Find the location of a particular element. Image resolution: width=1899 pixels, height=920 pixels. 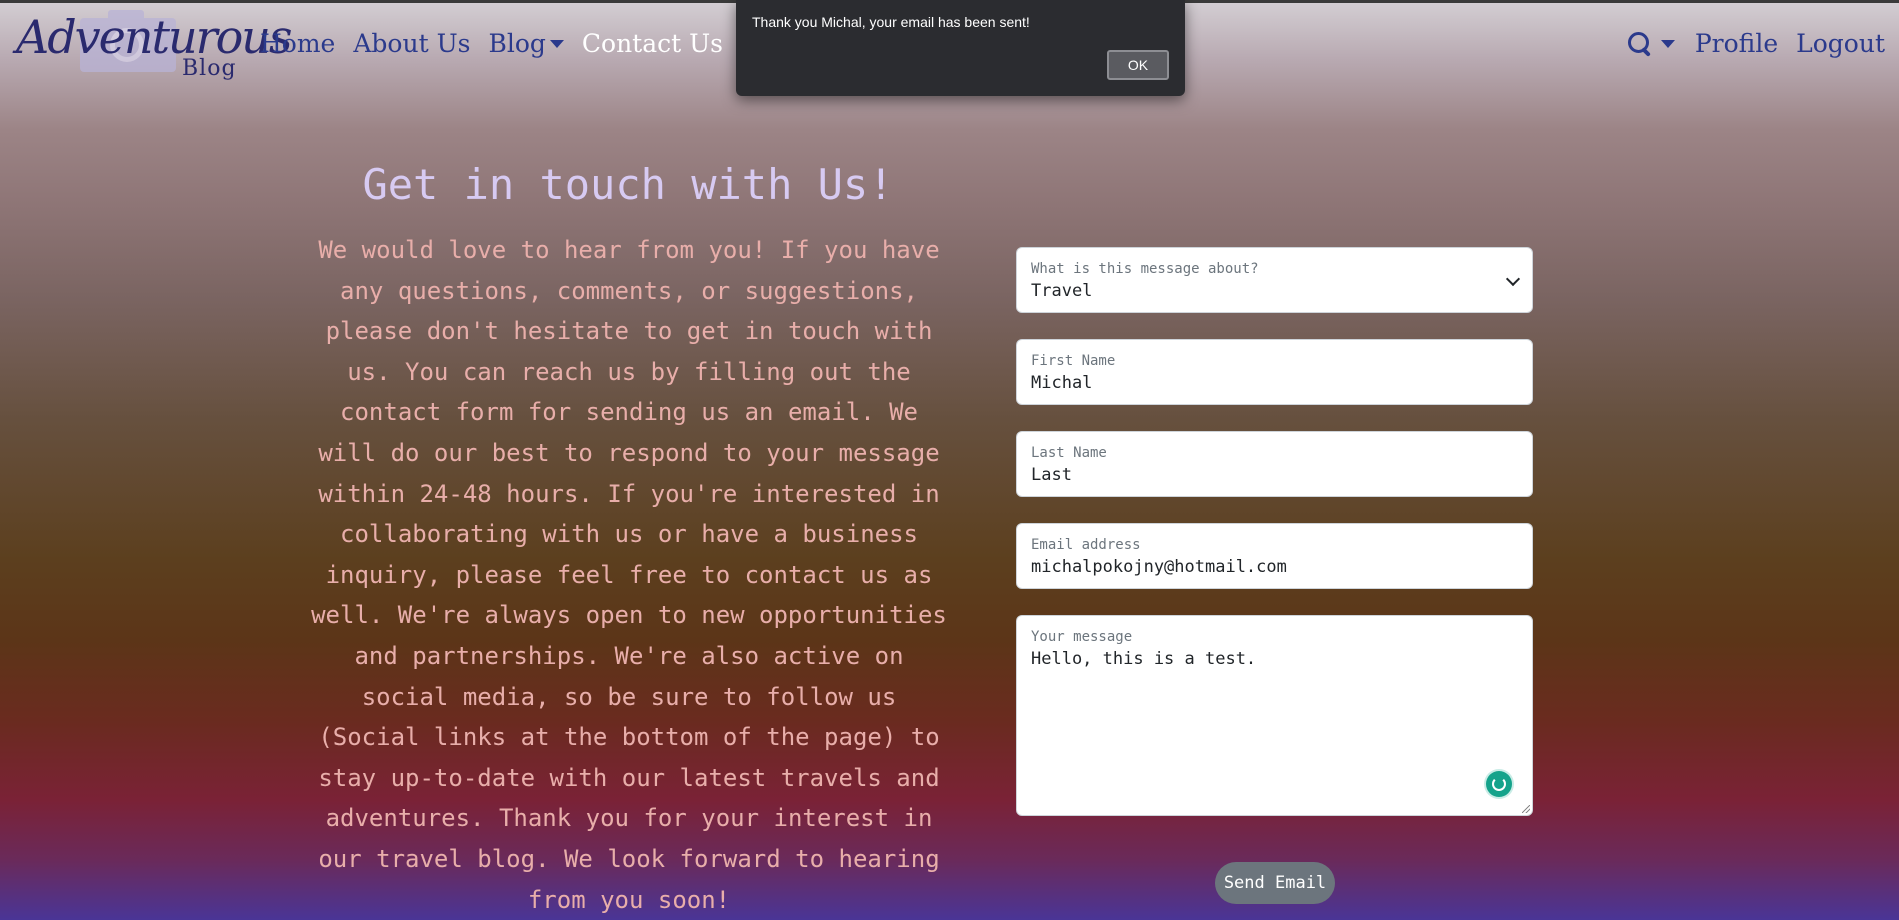

topic-value: Travel is located at coordinates (1062, 291).